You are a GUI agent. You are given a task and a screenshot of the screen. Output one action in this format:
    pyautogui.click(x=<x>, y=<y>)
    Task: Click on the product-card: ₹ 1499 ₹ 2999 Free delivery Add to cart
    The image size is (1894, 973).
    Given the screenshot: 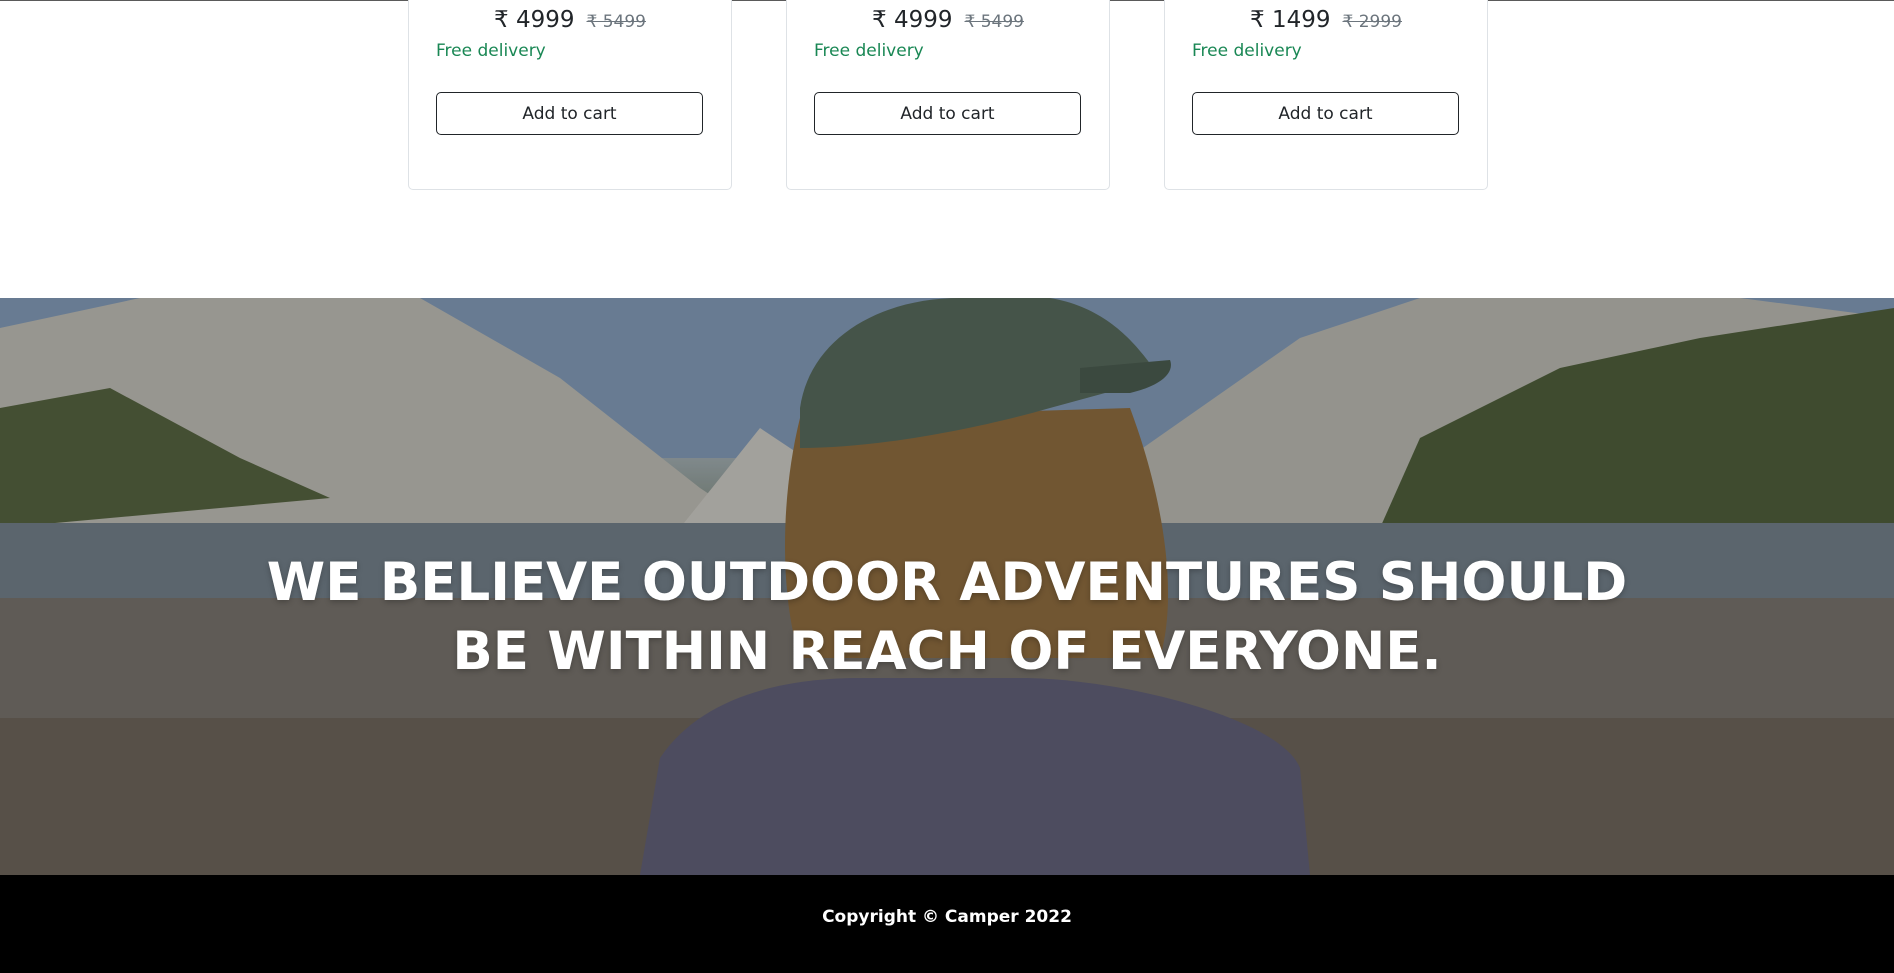 What is the action you would take?
    pyautogui.click(x=1326, y=95)
    